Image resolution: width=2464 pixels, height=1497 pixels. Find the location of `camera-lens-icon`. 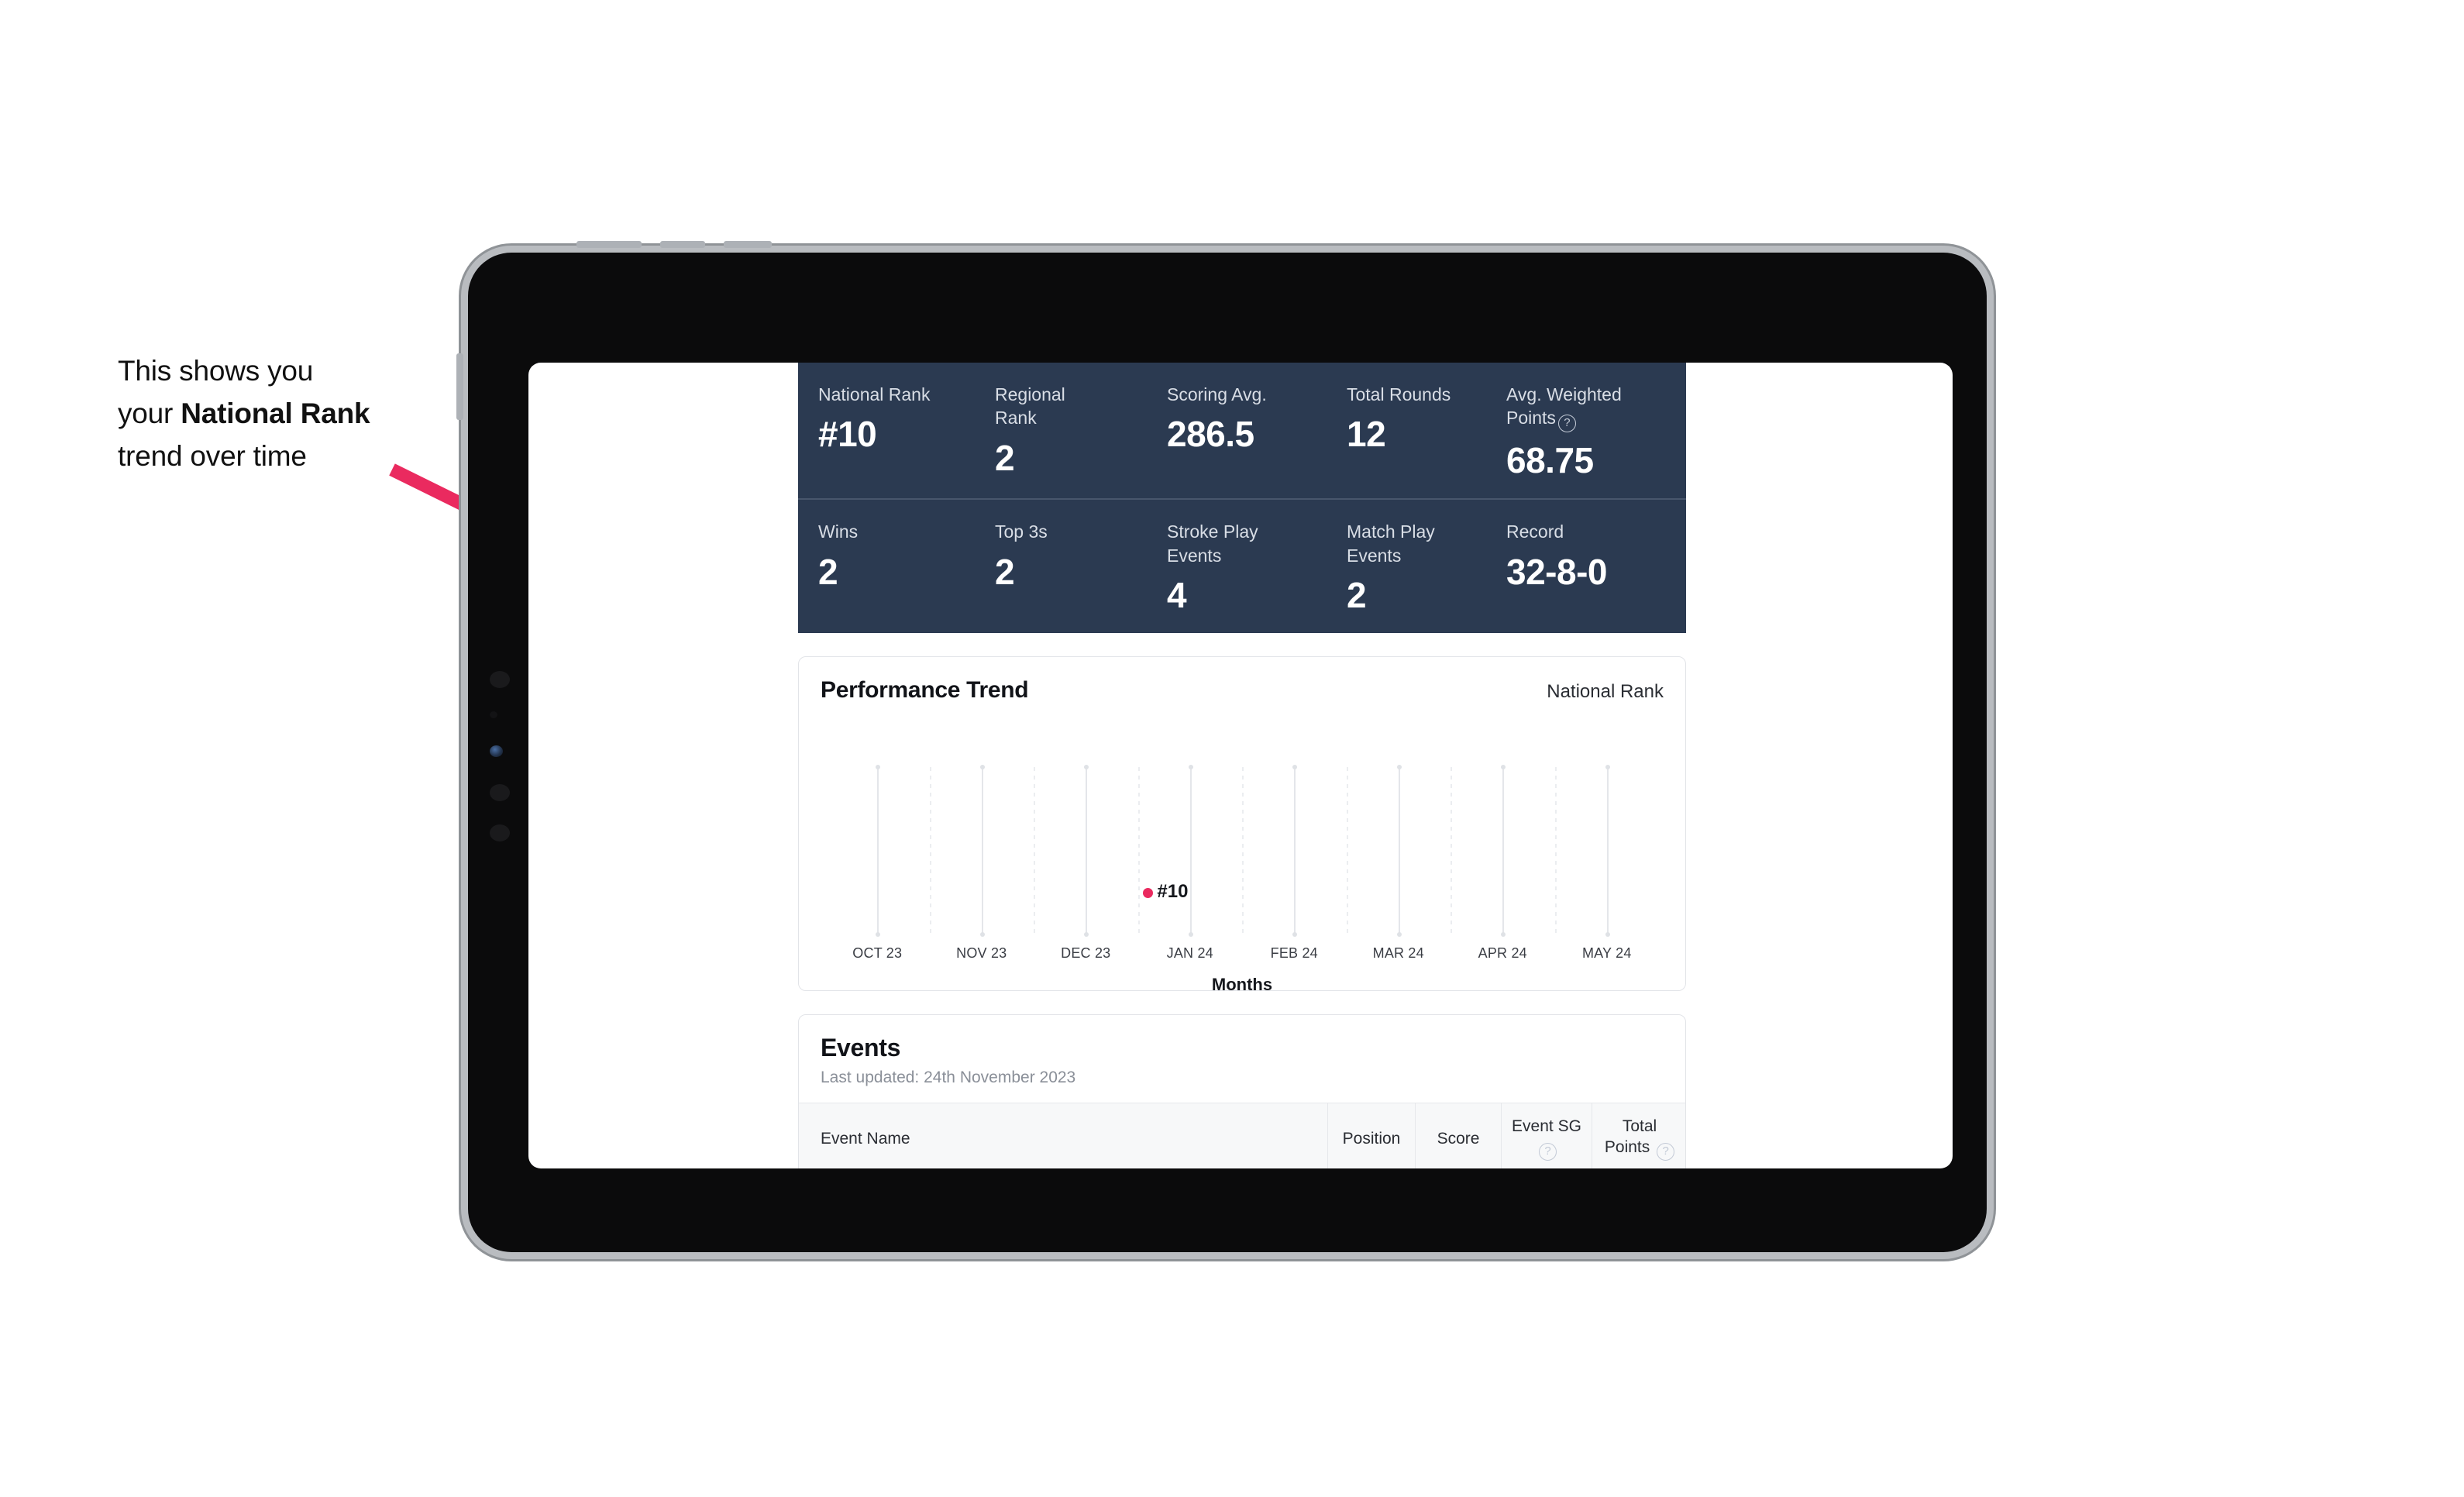

camera-lens-icon is located at coordinates (500, 679).